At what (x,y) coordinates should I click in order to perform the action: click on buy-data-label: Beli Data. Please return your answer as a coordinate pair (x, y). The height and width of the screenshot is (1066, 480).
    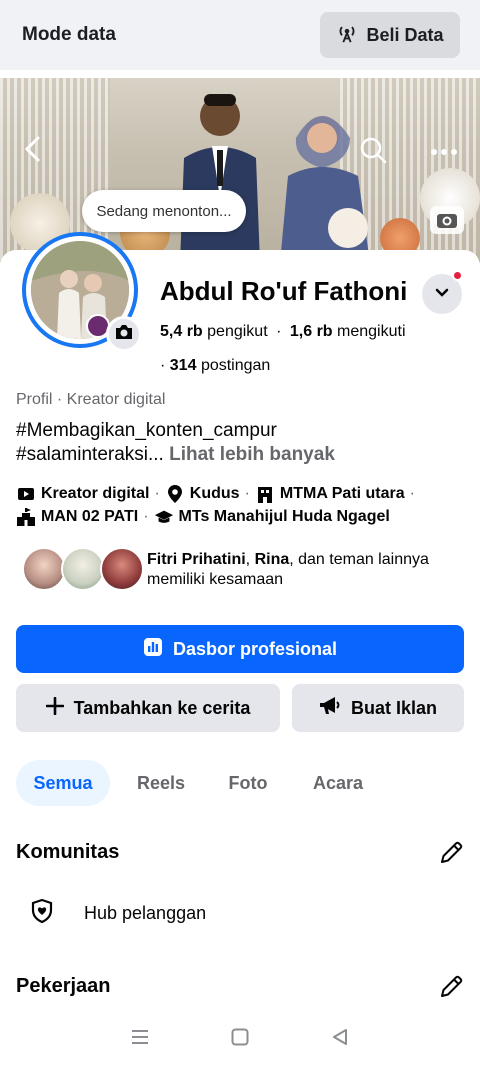
    Looking at the image, I should click on (405, 34).